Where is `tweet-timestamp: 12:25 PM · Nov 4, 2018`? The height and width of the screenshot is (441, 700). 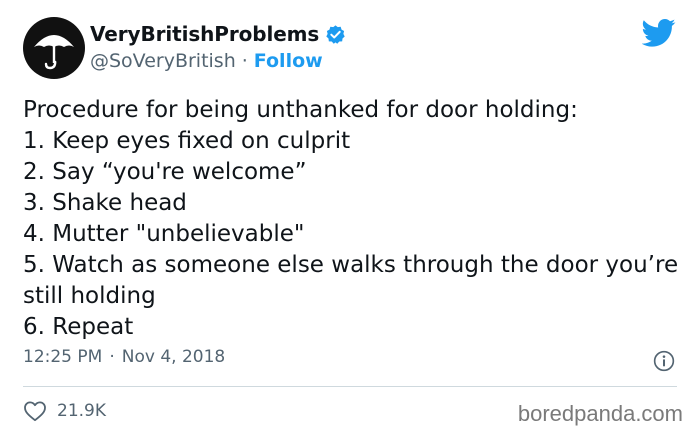
tweet-timestamp: 12:25 PM · Nov 4, 2018 is located at coordinates (124, 357).